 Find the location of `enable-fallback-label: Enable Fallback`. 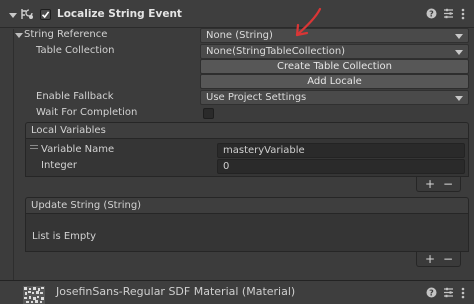

enable-fallback-label: Enable Fallback is located at coordinates (75, 96).